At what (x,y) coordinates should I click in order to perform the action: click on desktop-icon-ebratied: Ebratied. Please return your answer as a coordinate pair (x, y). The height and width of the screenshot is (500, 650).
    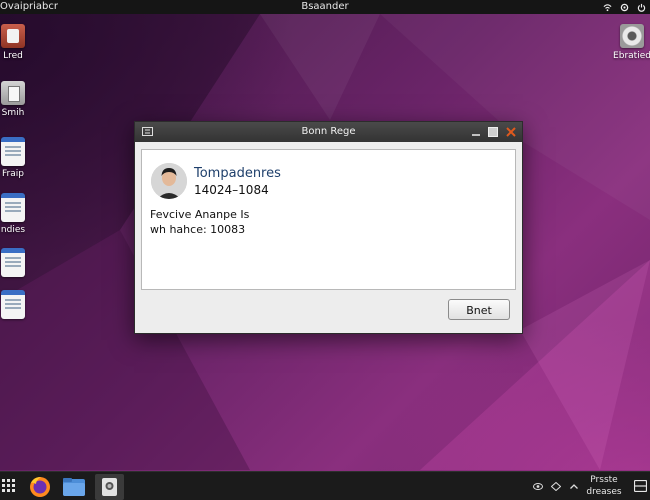
    Looking at the image, I should click on (628, 42).